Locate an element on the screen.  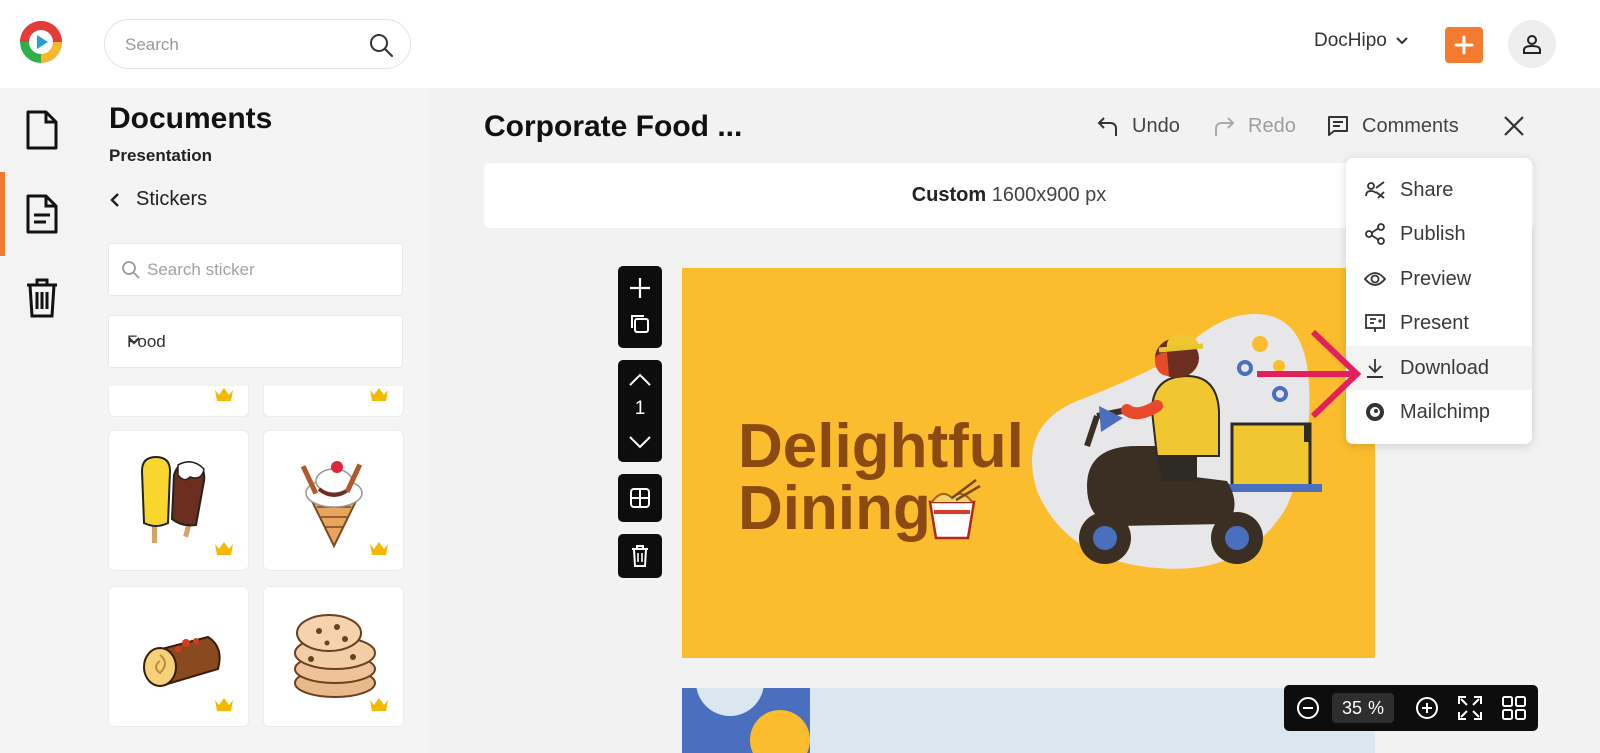
back-label: Stickers is located at coordinates (172, 199).